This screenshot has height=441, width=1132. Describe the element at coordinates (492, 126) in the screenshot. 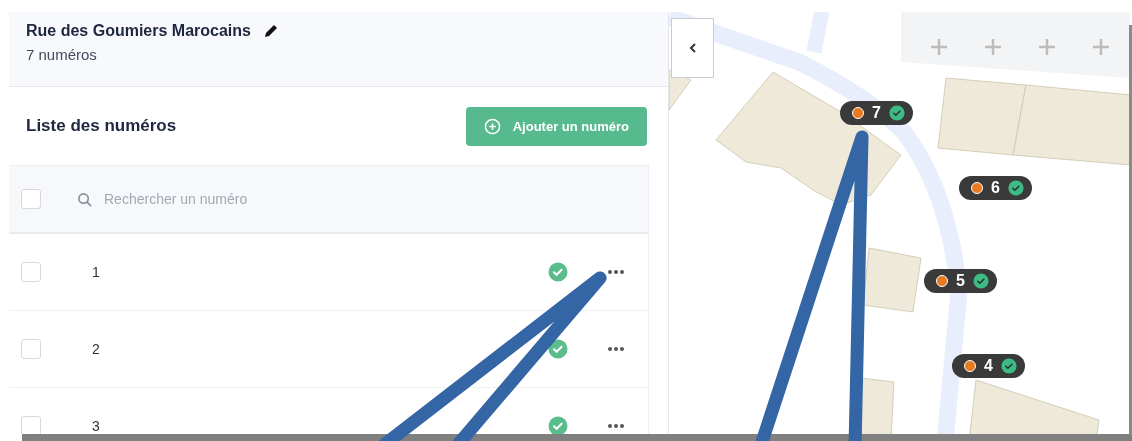

I see `plus-circle-icon` at that location.